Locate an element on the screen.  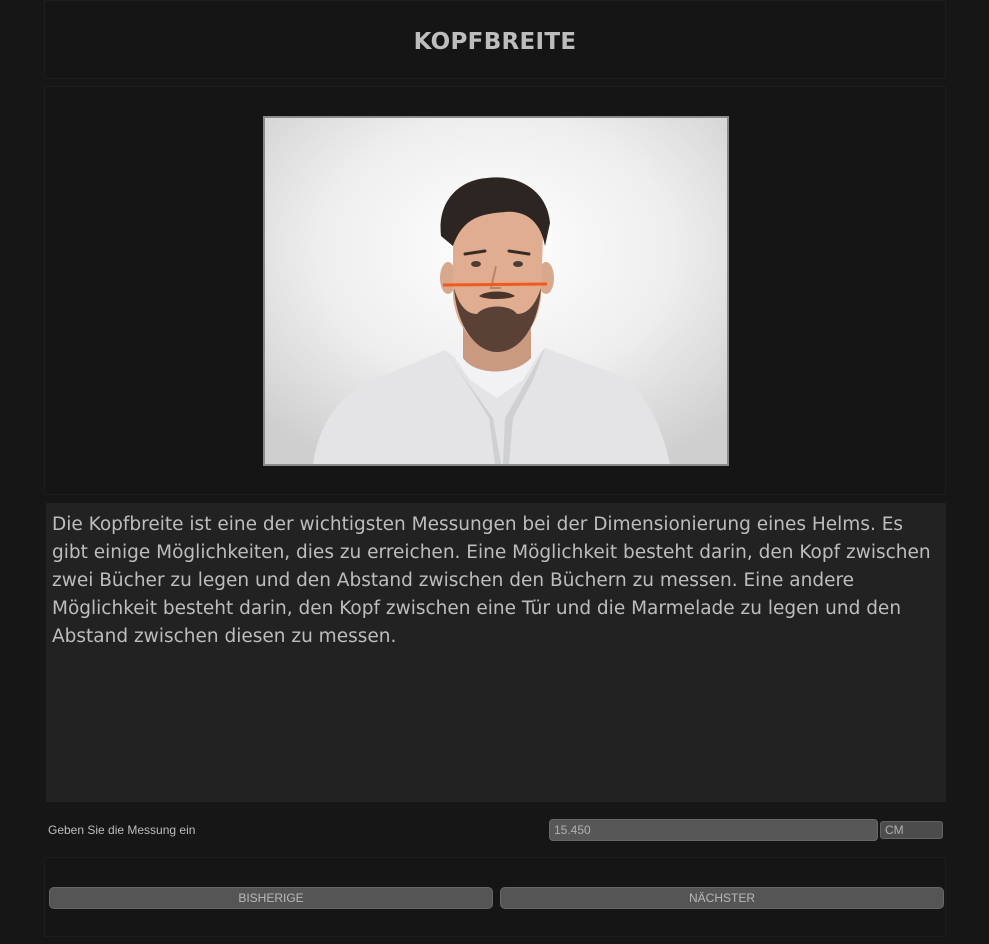
navigation-panel: BISHERIGE NÄCHSTER is located at coordinates (495, 897).